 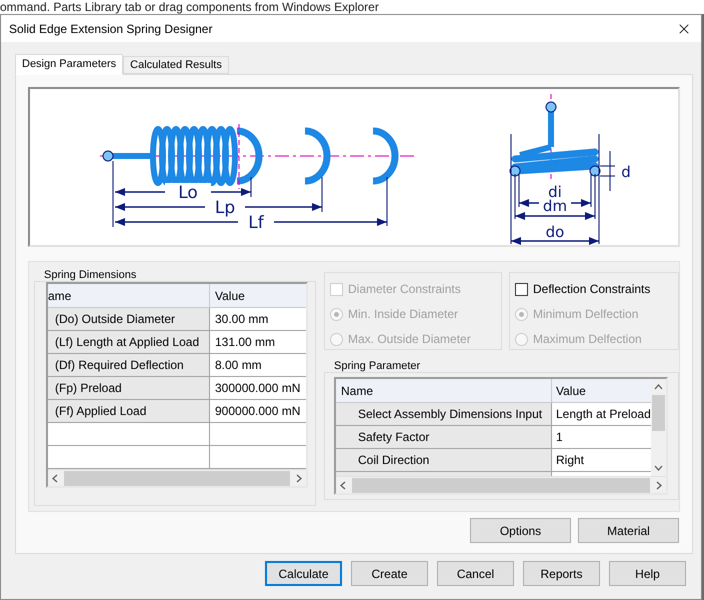 What do you see at coordinates (129, 295) in the screenshot?
I see `column-header: ame` at bounding box center [129, 295].